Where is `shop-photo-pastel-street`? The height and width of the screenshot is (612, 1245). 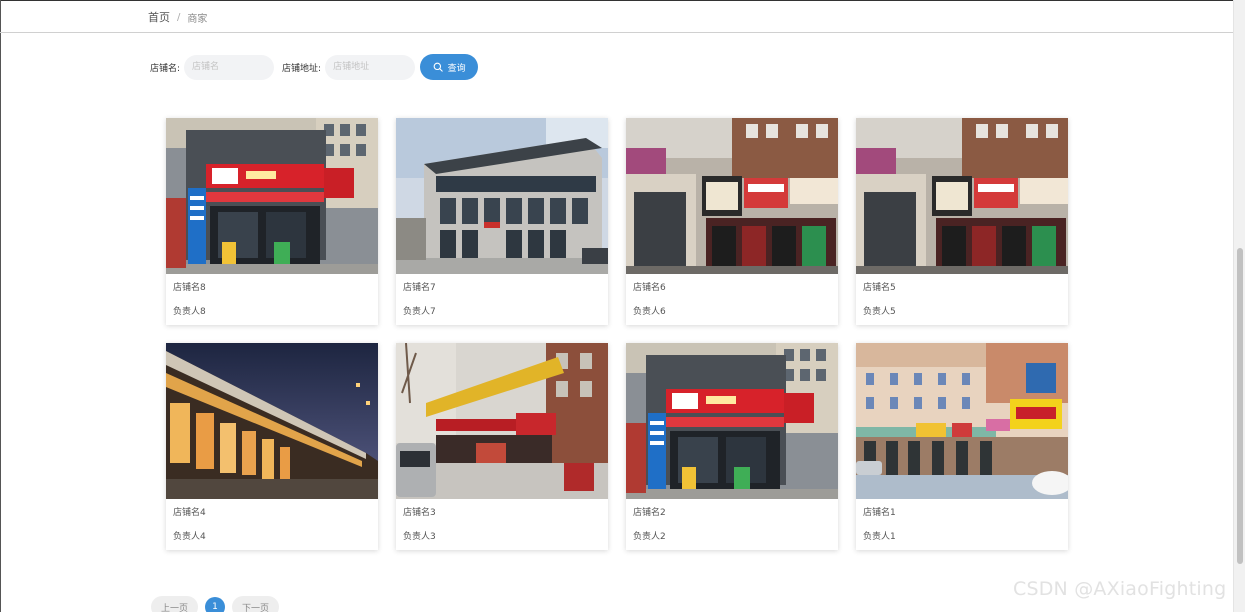
shop-photo-pastel-street is located at coordinates (962, 421).